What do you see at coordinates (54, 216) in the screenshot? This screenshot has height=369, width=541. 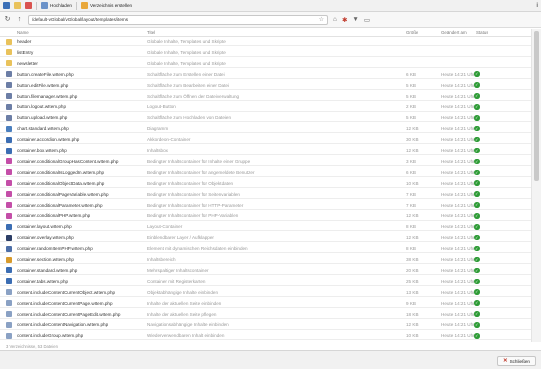 I see `file-name: container.conditionalPHP.wItem.php` at bounding box center [54, 216].